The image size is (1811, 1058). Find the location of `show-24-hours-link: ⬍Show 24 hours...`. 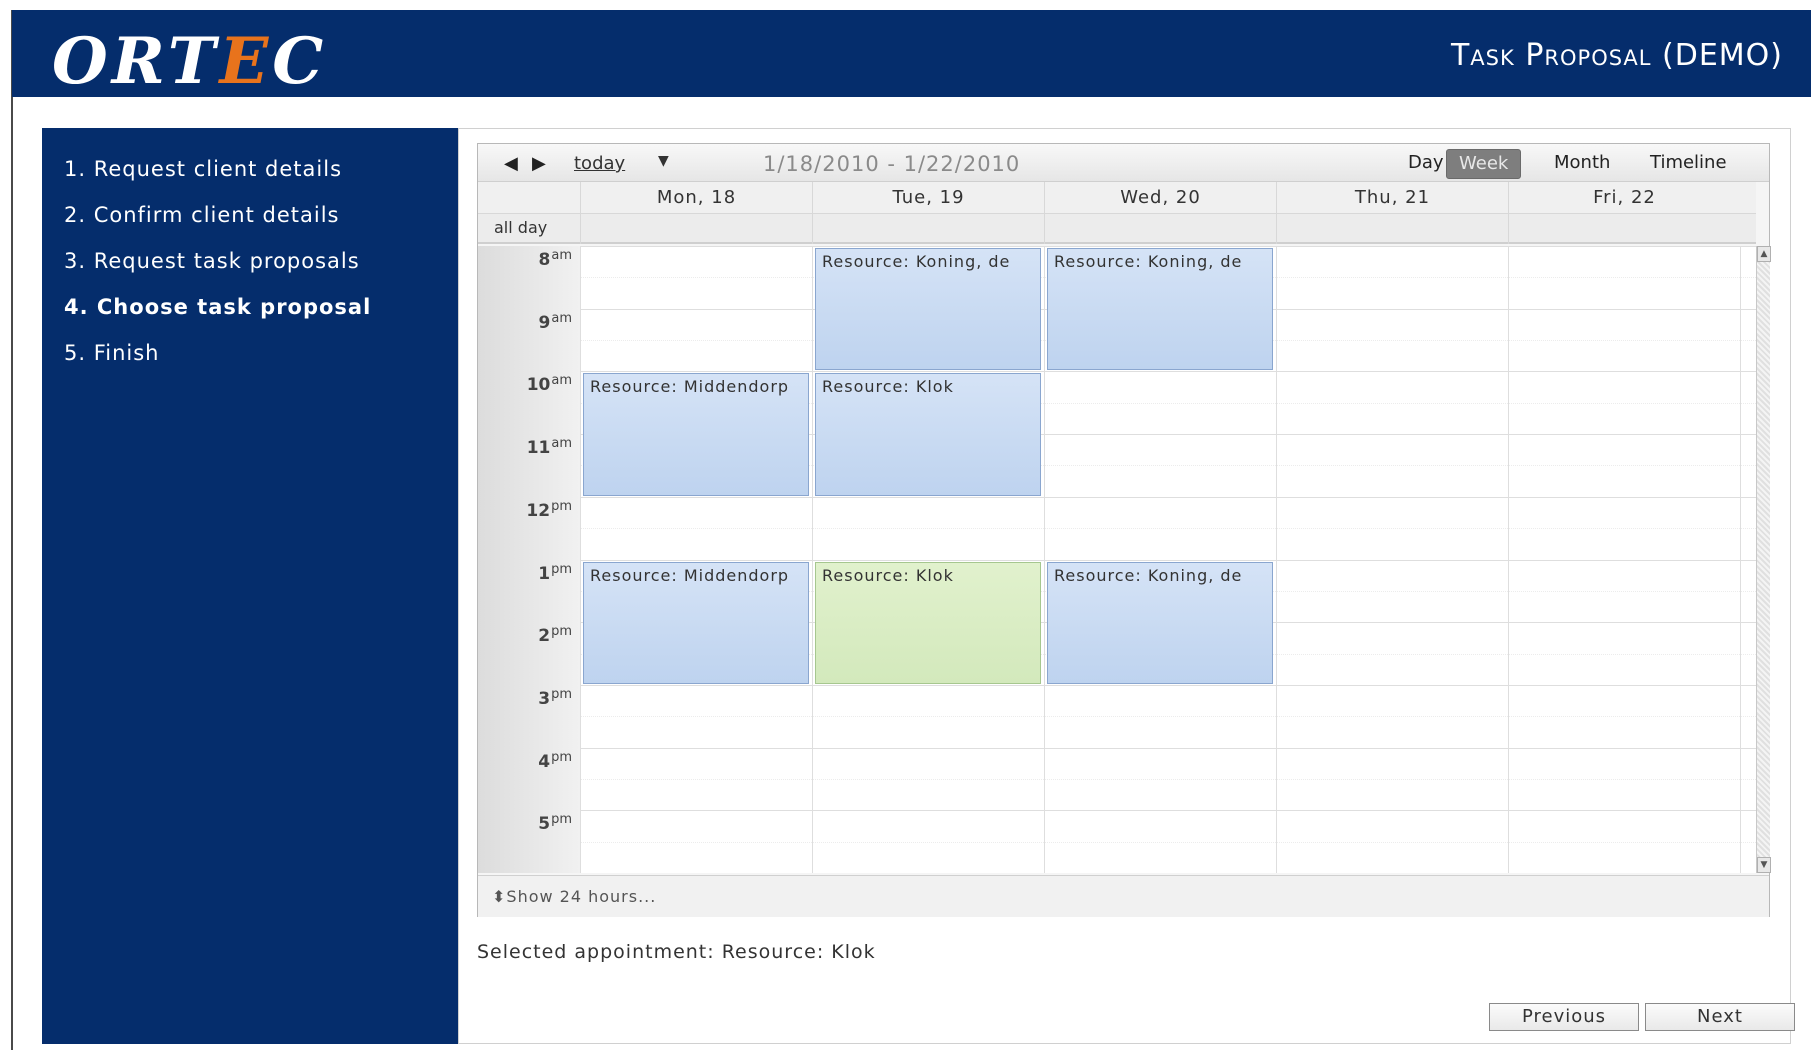

show-24-hours-link: ⬍Show 24 hours... is located at coordinates (574, 896).